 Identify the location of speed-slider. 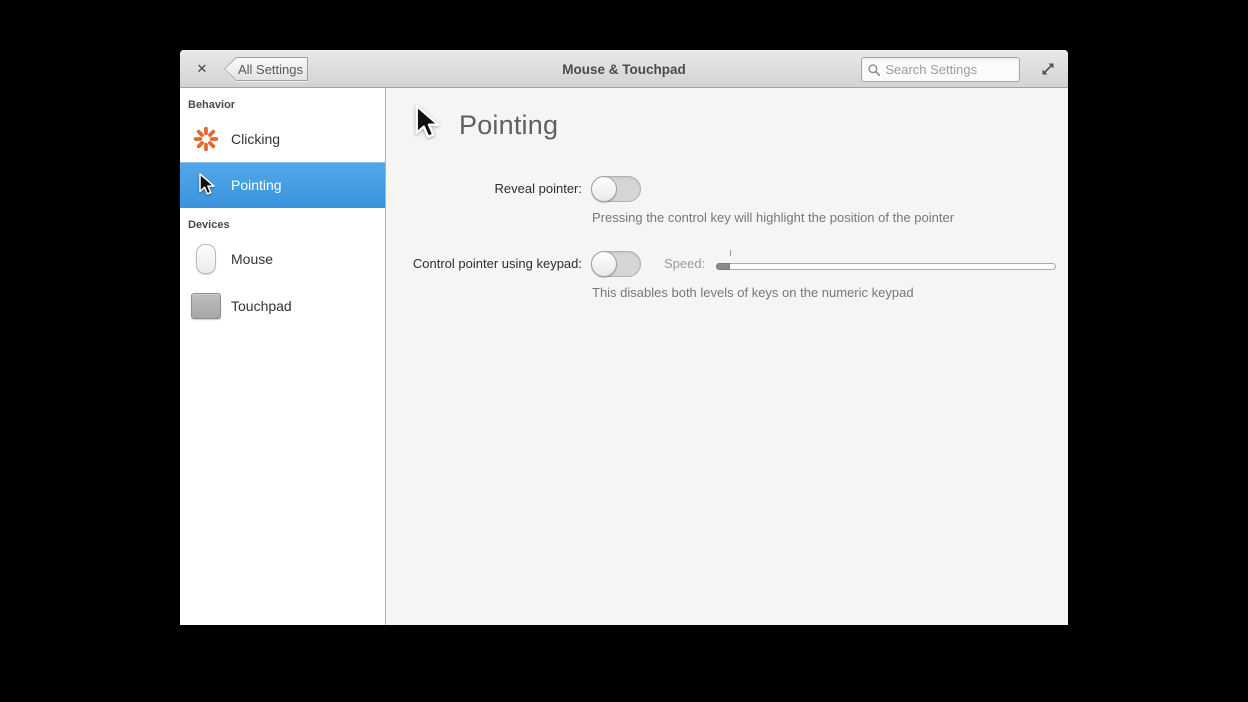
(886, 266).